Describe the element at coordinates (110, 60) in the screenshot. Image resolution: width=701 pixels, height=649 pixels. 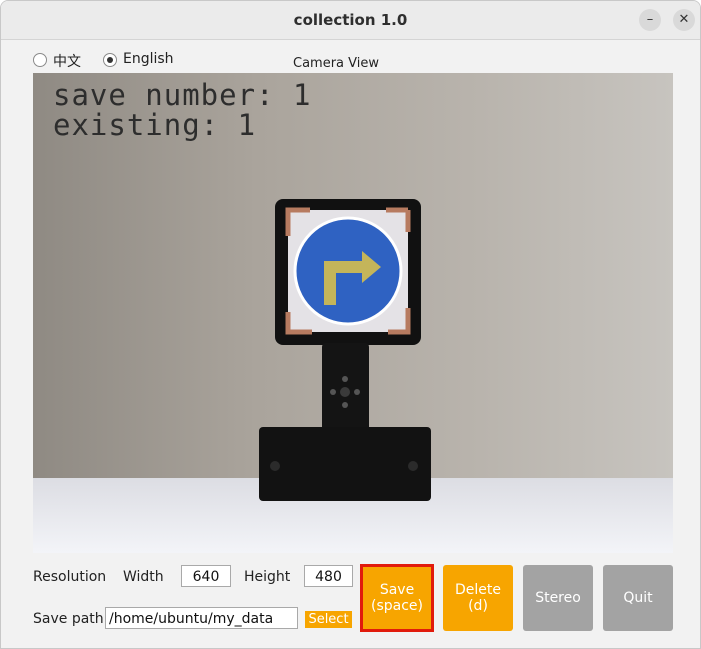
I see `radio-circle-selected` at that location.